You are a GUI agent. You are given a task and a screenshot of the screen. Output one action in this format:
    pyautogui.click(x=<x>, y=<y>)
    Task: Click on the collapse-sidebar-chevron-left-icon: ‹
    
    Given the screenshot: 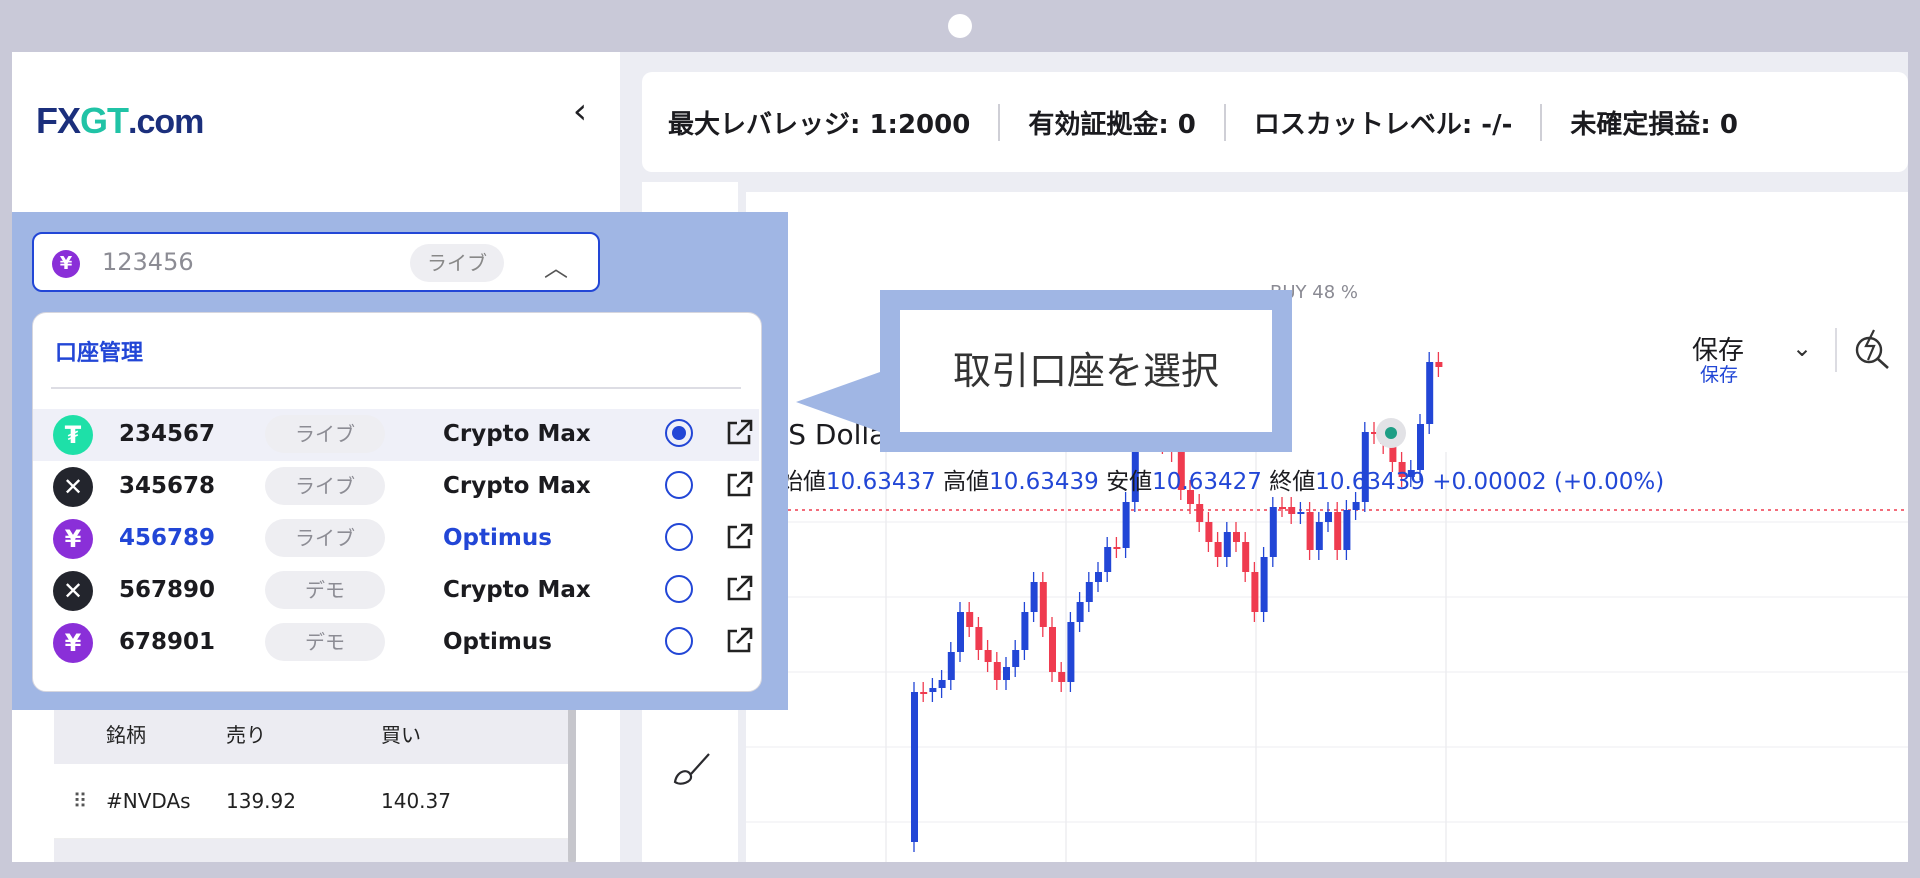 What is the action you would take?
    pyautogui.click(x=580, y=112)
    